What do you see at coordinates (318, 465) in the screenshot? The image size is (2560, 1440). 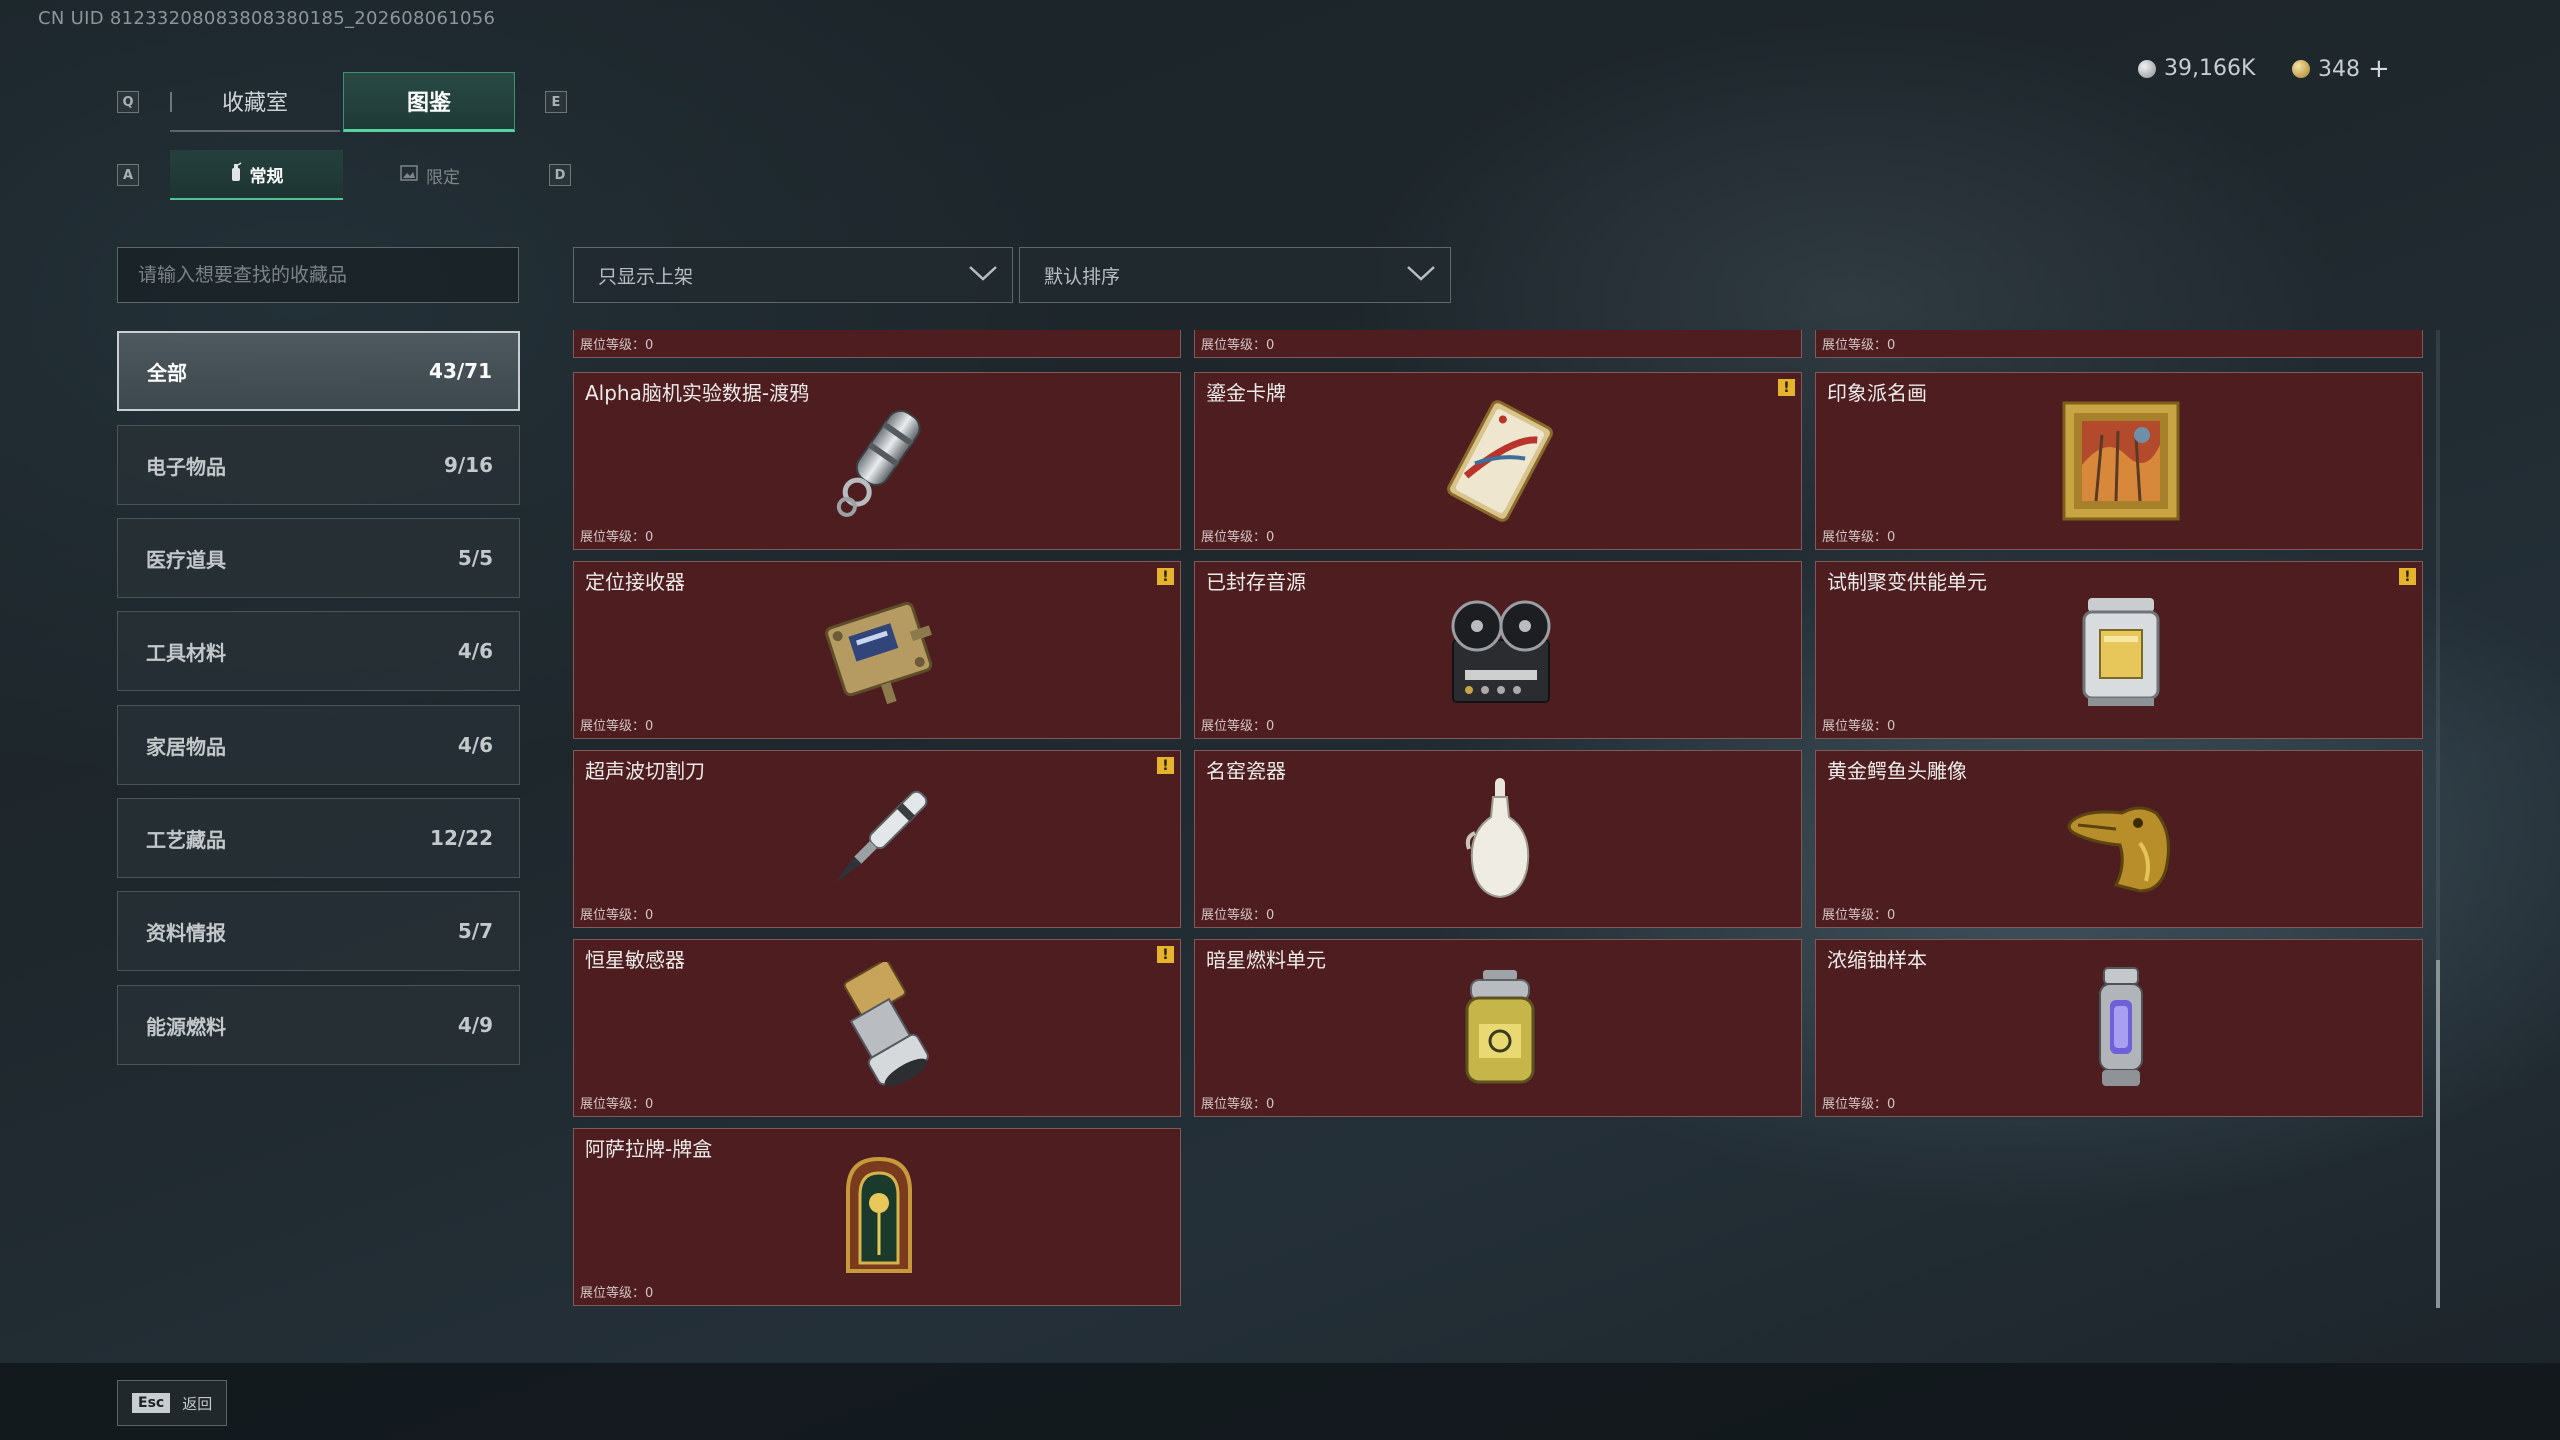 I see `category-electronics: 电子物品 9/16` at bounding box center [318, 465].